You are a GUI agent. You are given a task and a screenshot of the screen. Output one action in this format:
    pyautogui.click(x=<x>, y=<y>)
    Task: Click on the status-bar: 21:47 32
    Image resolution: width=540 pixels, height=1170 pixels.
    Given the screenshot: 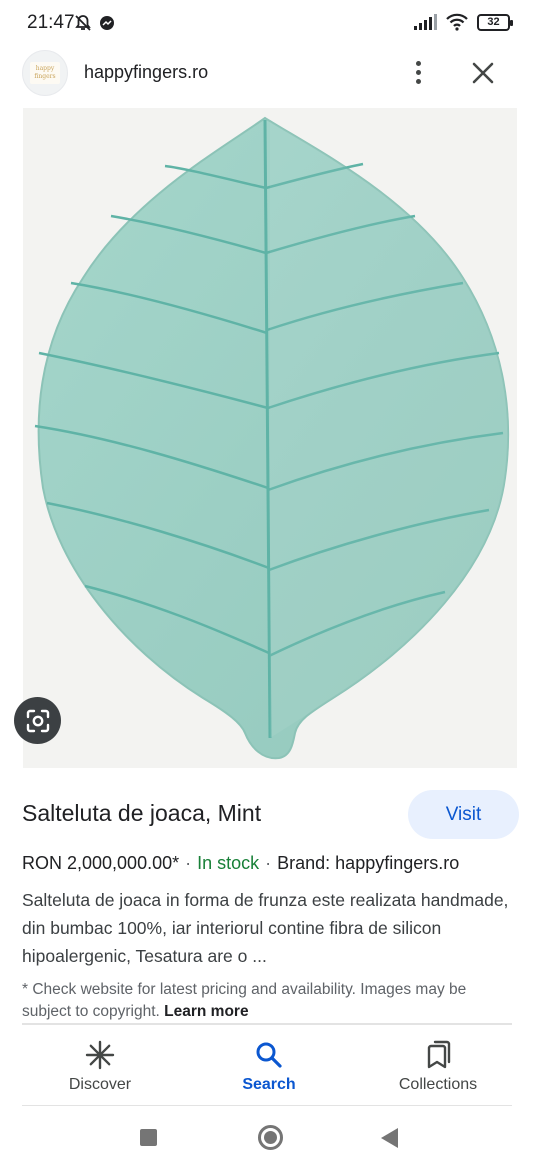 What is the action you would take?
    pyautogui.click(x=270, y=23)
    